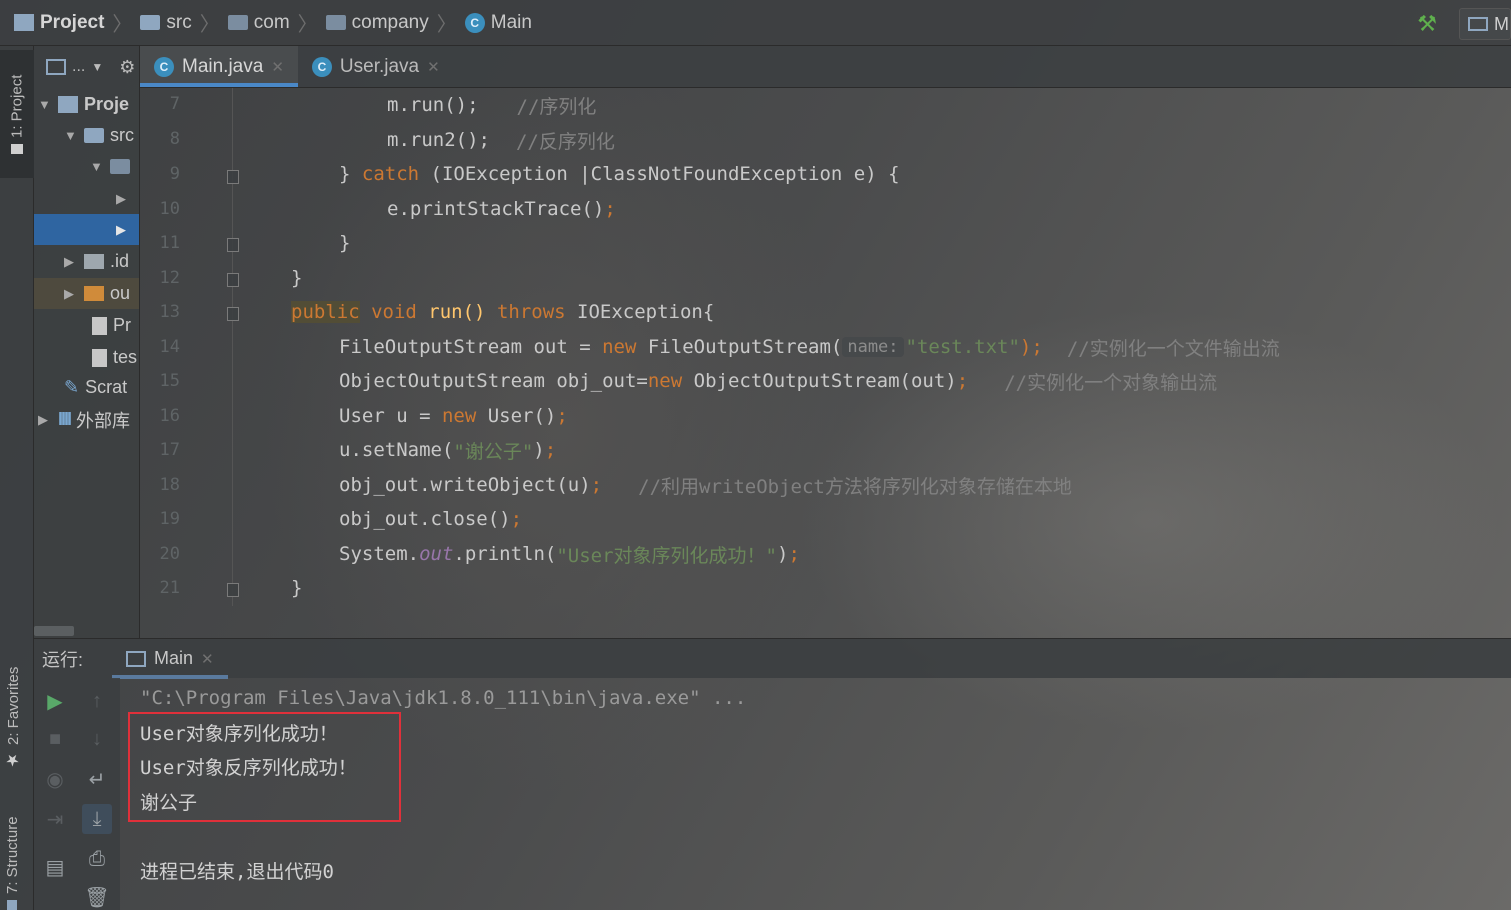 This screenshot has width=1511, height=910. Describe the element at coordinates (501, 141) in the screenshot. I see `code-line-8: m.run2(); //反序列化` at that location.